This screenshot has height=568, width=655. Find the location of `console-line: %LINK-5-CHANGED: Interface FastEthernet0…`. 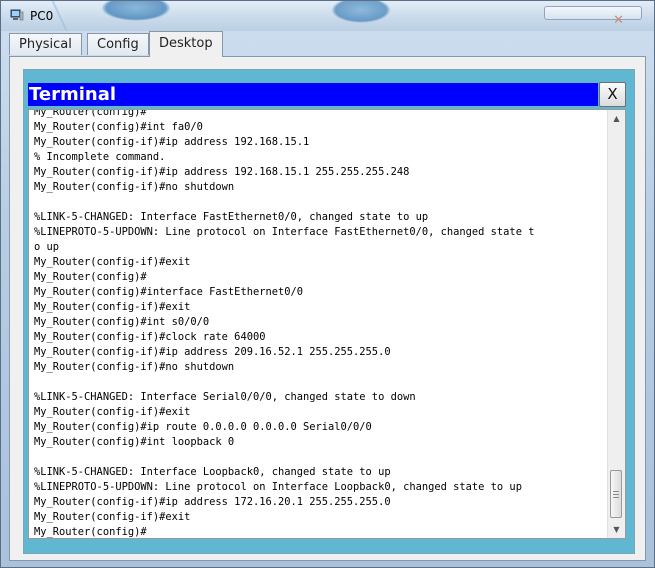

console-line: %LINK-5-CHANGED: Interface FastEthernet0… is located at coordinates (231, 217).